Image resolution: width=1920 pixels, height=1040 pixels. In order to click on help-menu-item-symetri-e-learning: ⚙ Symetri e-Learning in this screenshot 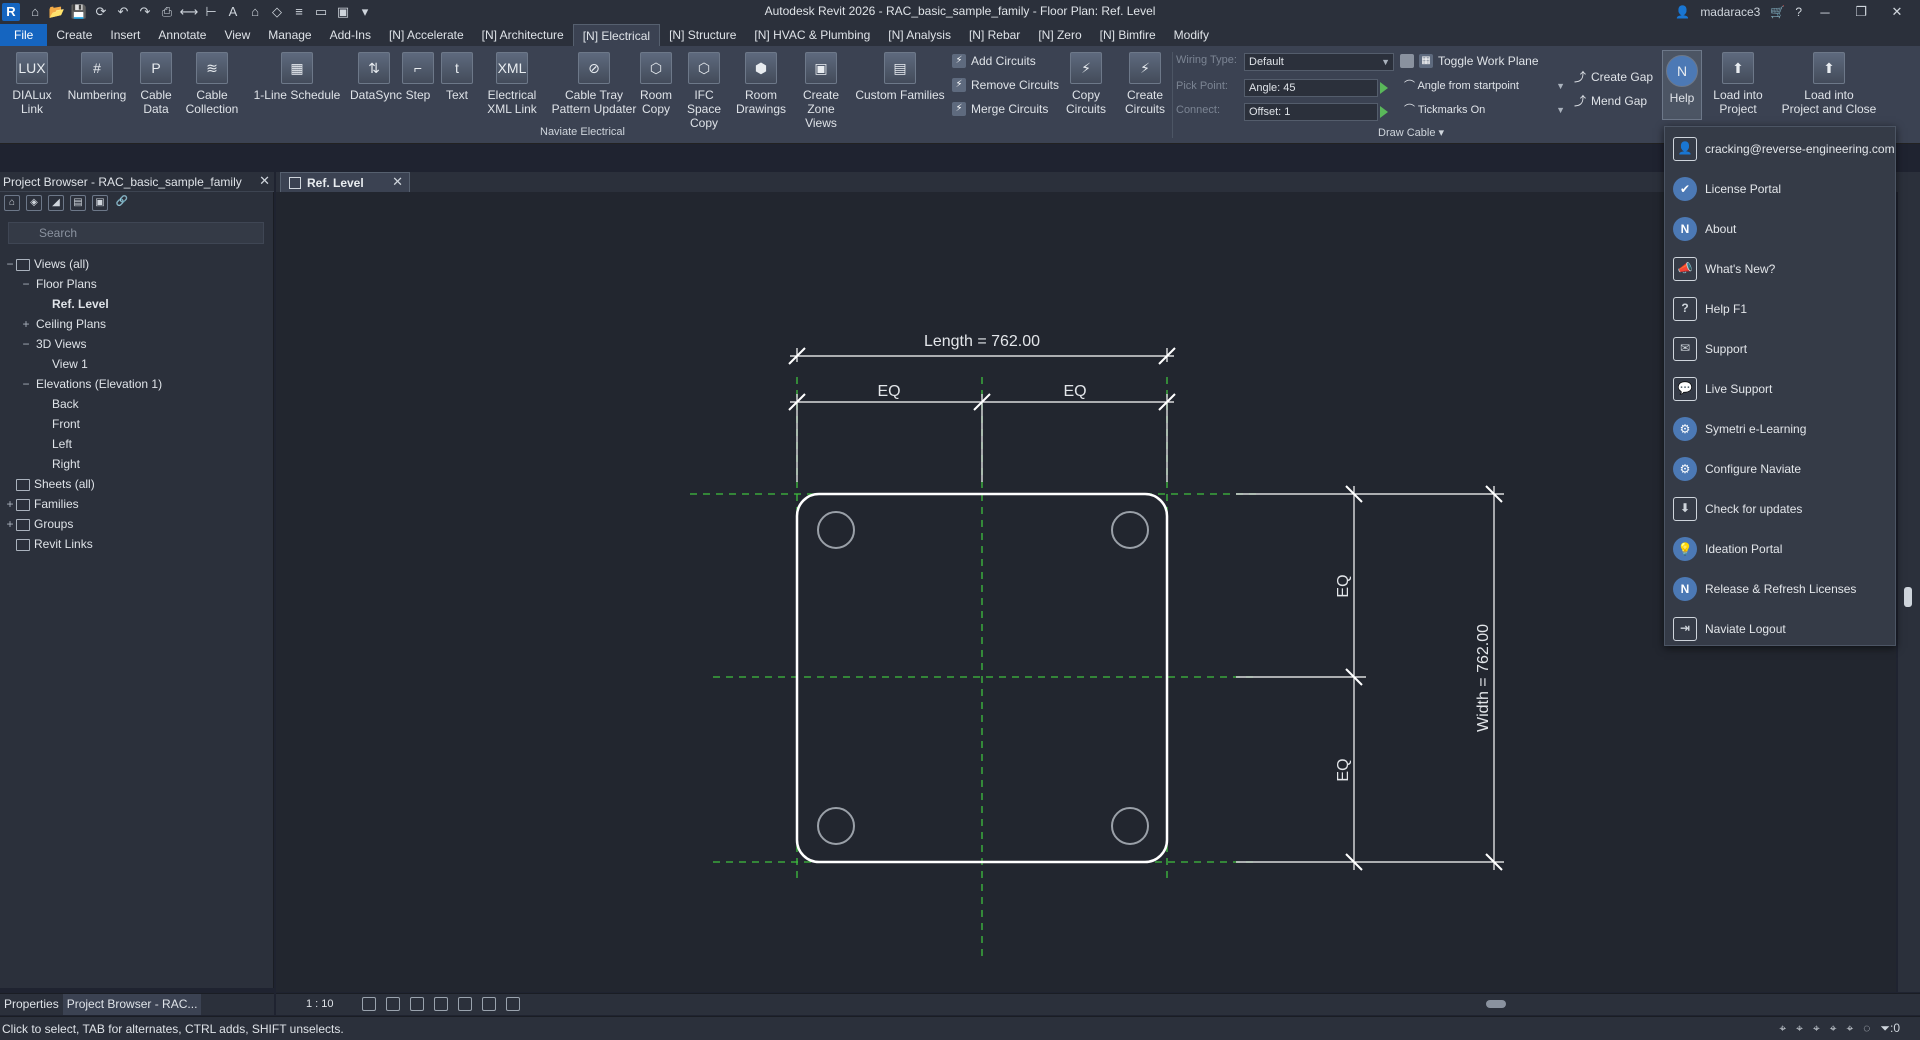, I will do `click(1780, 429)`.